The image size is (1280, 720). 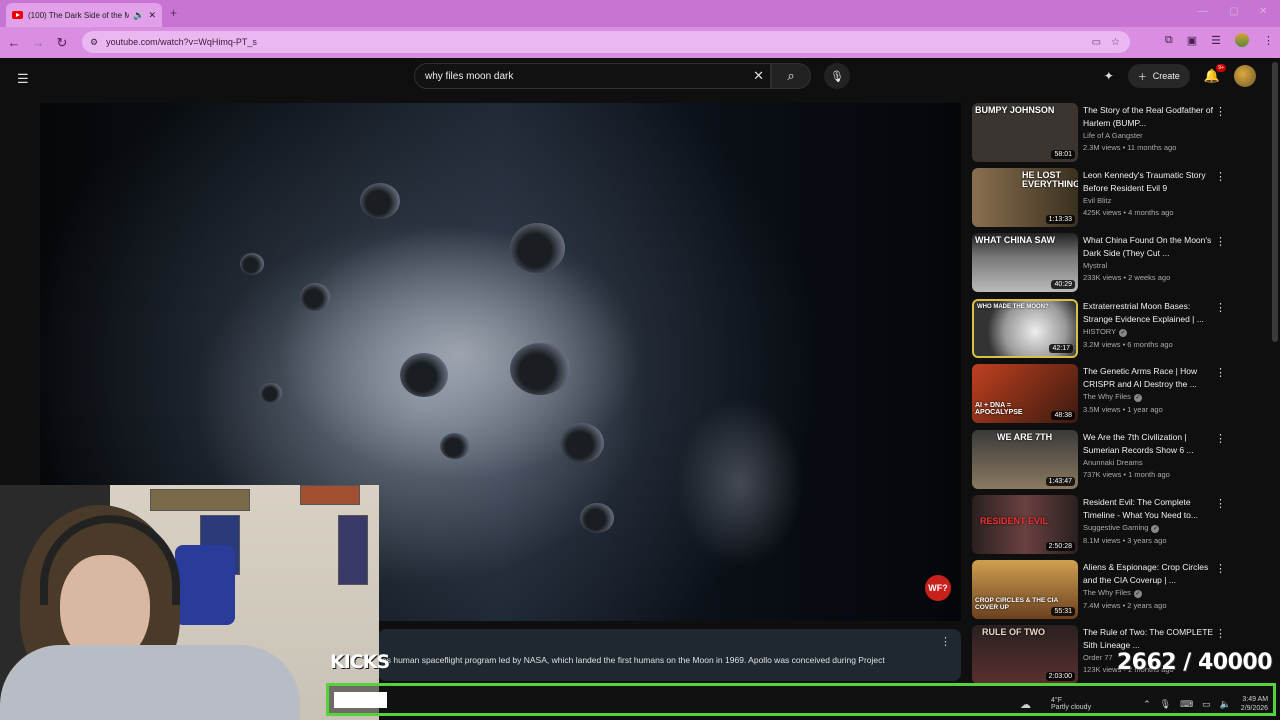 I want to click on channel-name: Life of A Gangster, so click(x=1149, y=135).